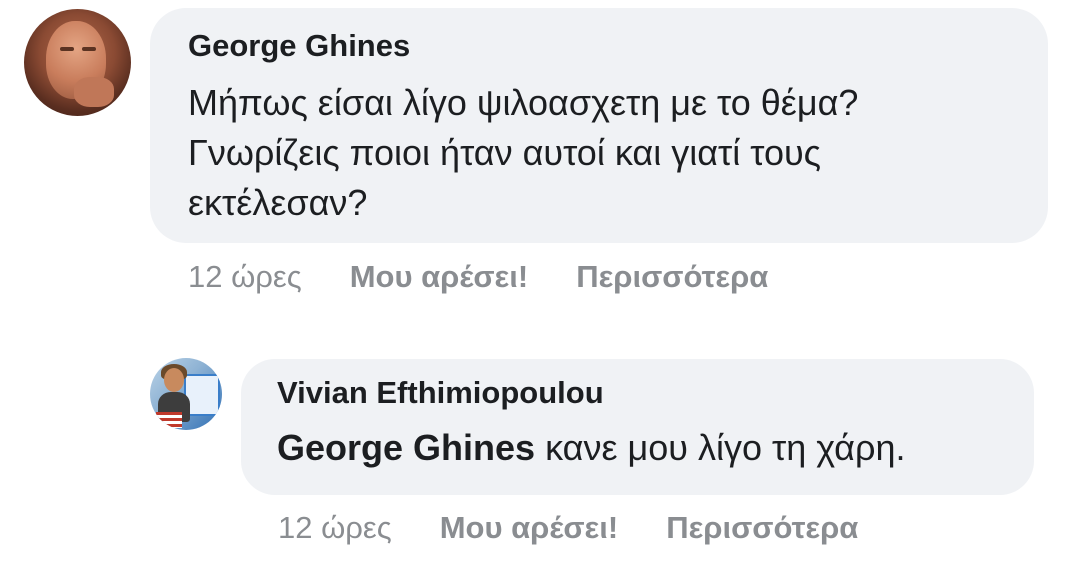  Describe the element at coordinates (245, 277) in the screenshot. I see `comment-timestamp: 12 ώρες` at that location.